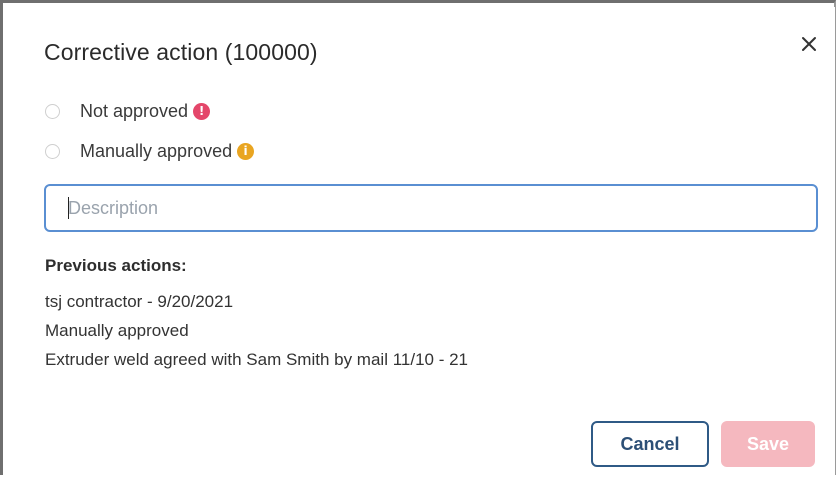  Describe the element at coordinates (52, 151) in the screenshot. I see `manually-approved-radio` at that location.